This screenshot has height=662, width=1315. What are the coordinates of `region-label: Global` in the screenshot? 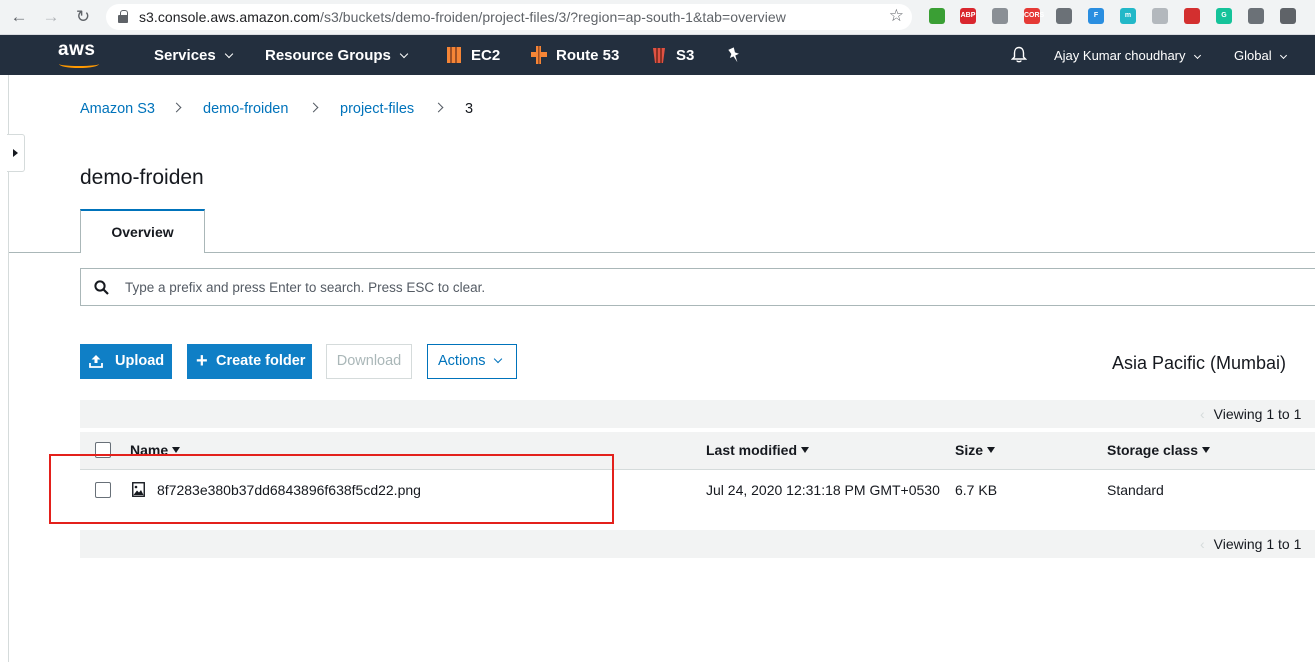 It's located at (1253, 55).